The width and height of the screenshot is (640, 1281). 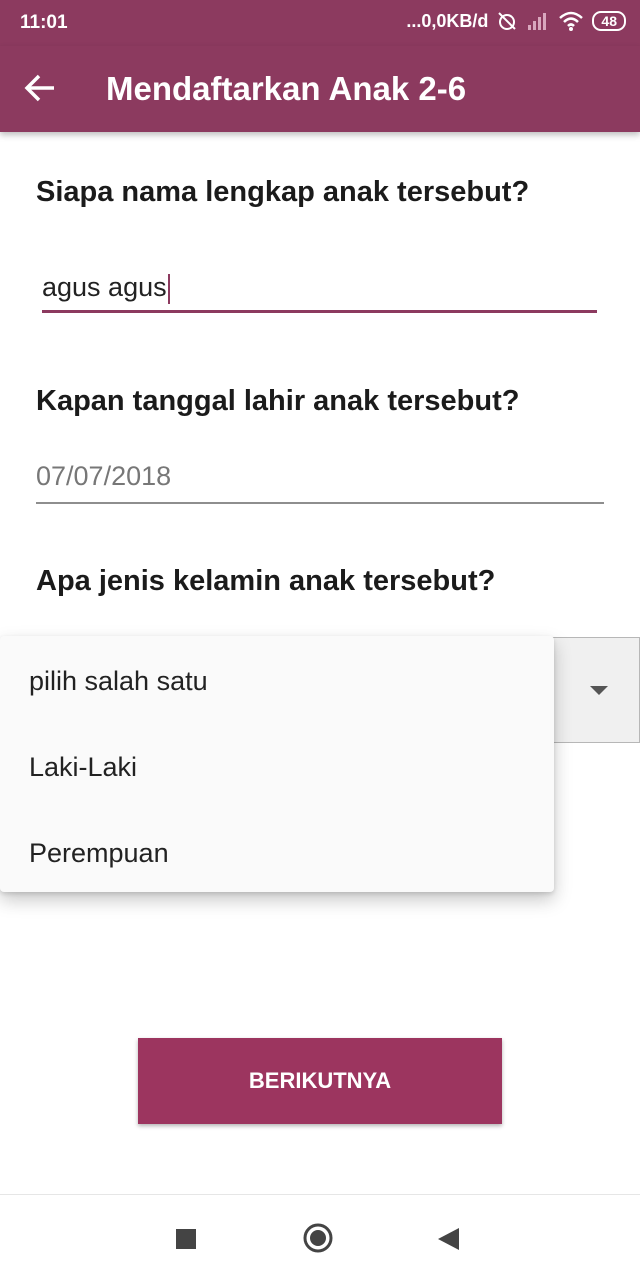 What do you see at coordinates (277, 853) in the screenshot?
I see `dropdown-option-female: Perempuan` at bounding box center [277, 853].